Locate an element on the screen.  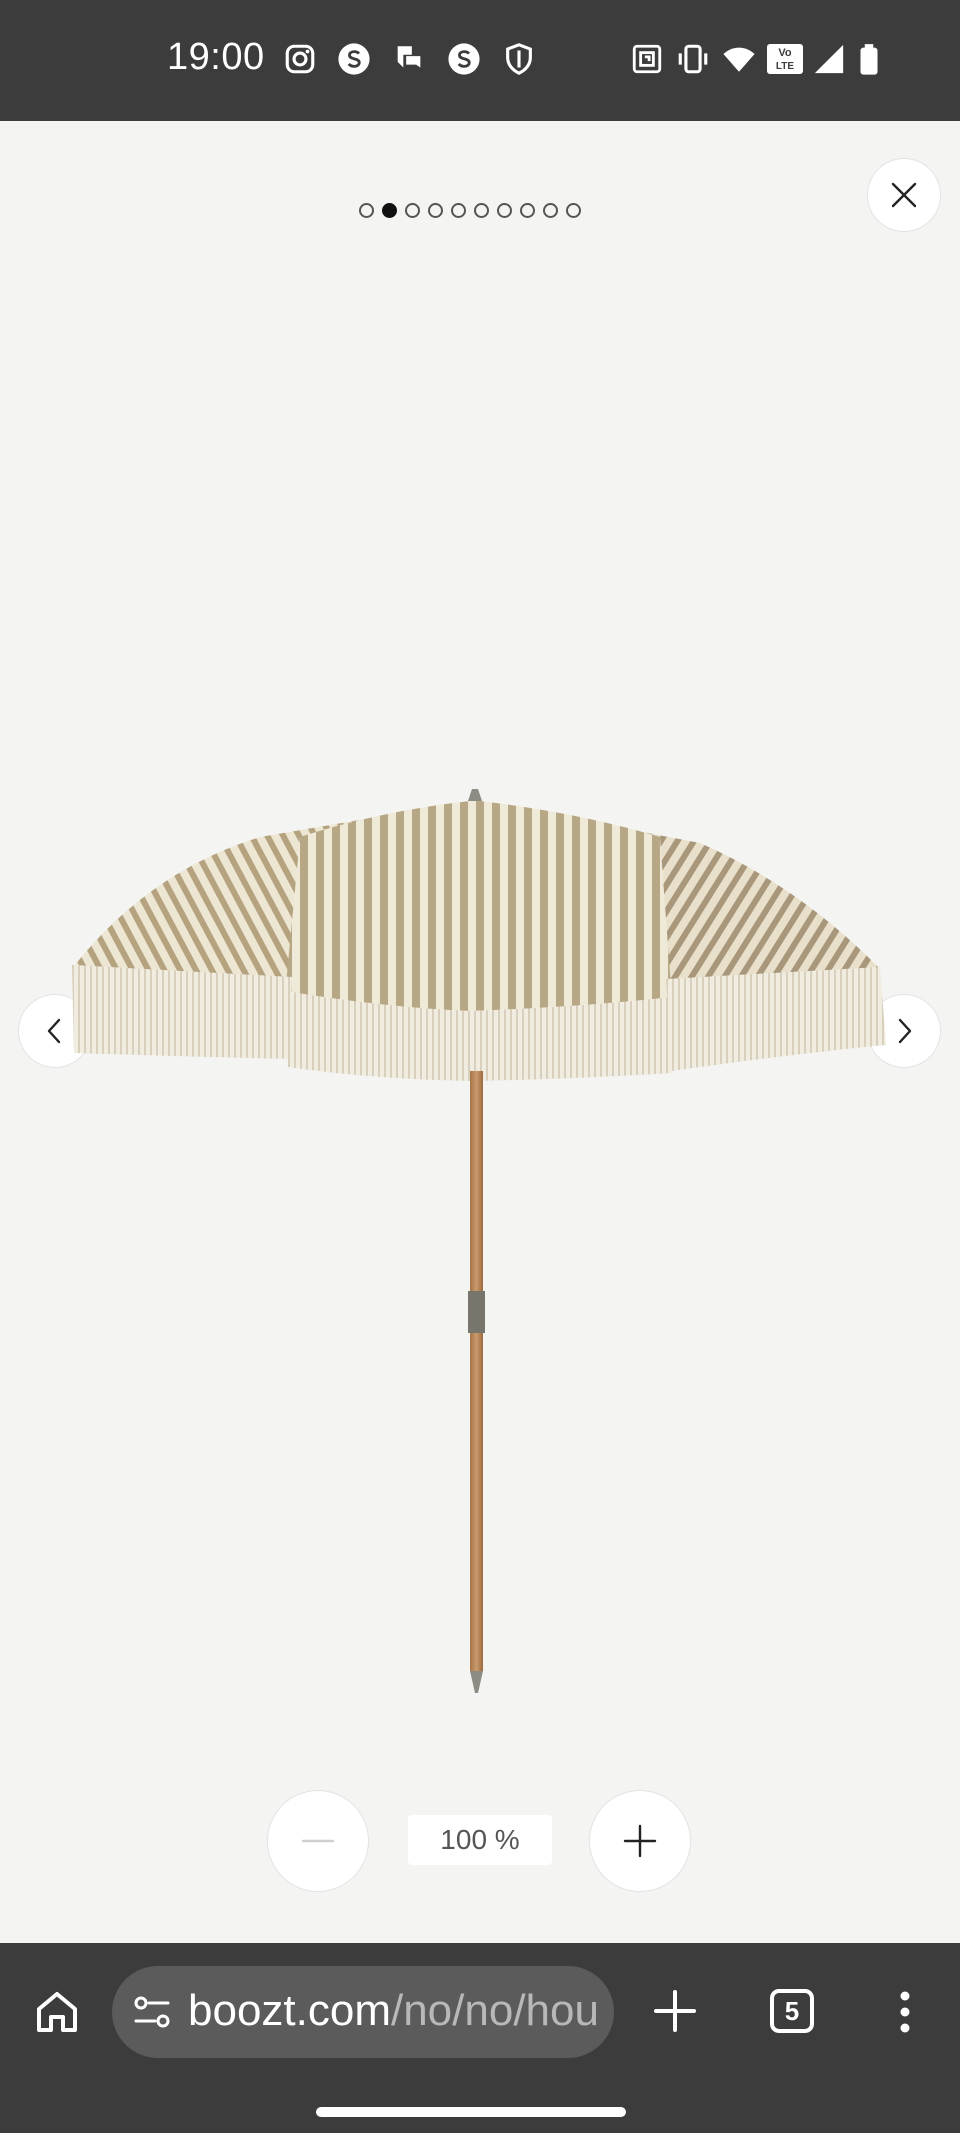
battery-icon is located at coordinates (869, 59).